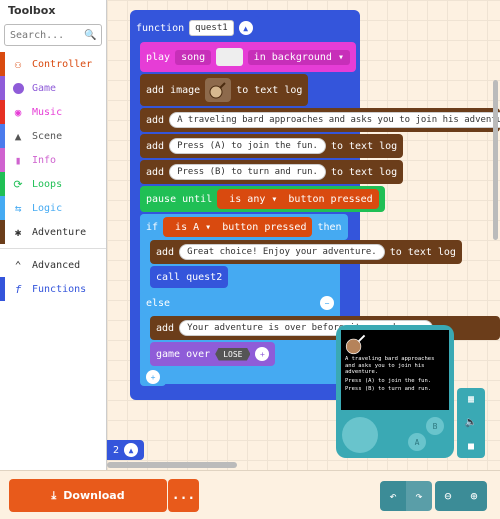  What do you see at coordinates (327, 303) in the screenshot?
I see `remove-else-icon: −` at bounding box center [327, 303].